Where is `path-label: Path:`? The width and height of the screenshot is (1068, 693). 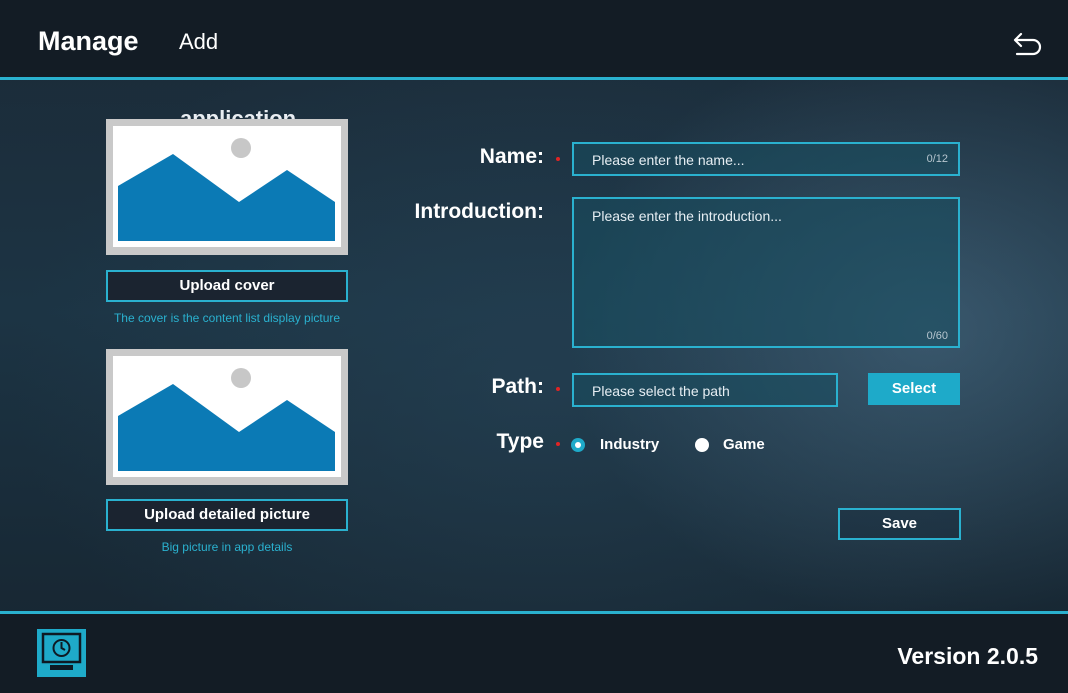
path-label: Path: is located at coordinates (518, 386).